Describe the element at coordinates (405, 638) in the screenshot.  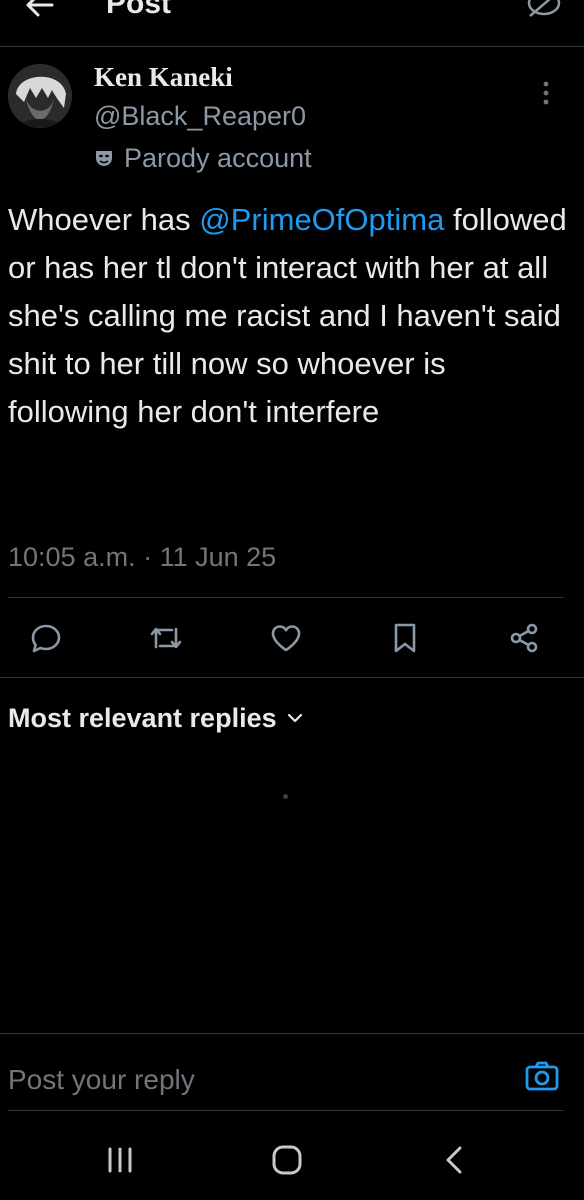
I see `bookmark-icon` at that location.